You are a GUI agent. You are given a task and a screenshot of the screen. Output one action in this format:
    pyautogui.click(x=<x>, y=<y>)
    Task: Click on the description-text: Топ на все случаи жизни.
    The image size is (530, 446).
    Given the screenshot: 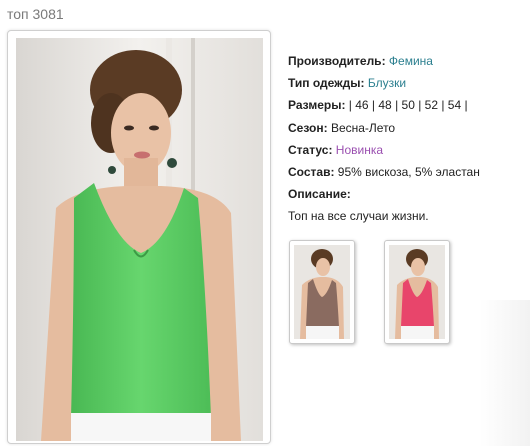 What is the action you would take?
    pyautogui.click(x=358, y=216)
    